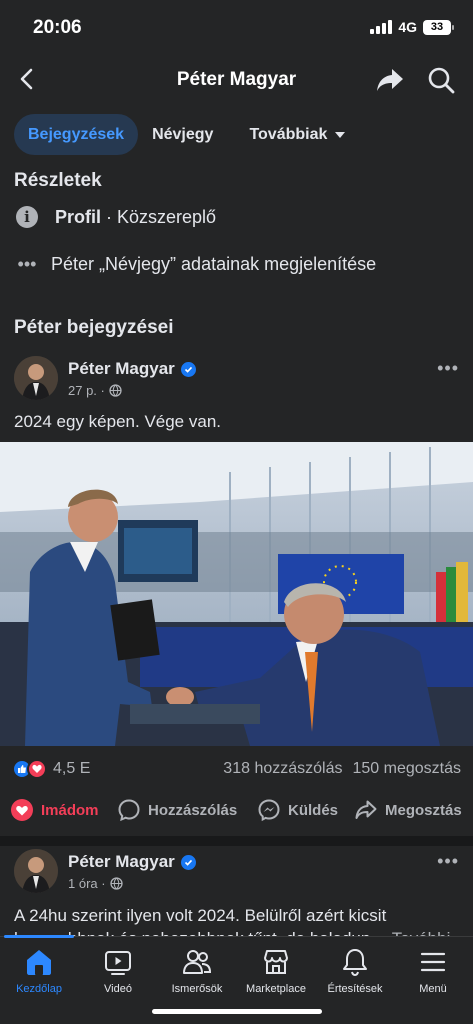  I want to click on post-header: Péter Magyar 27 p. · •••, so click(236, 381).